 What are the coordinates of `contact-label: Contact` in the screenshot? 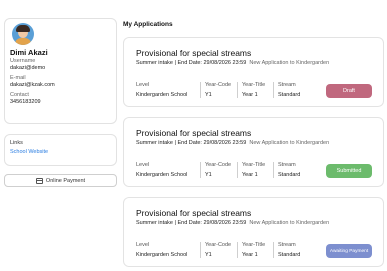 It's located at (19, 95).